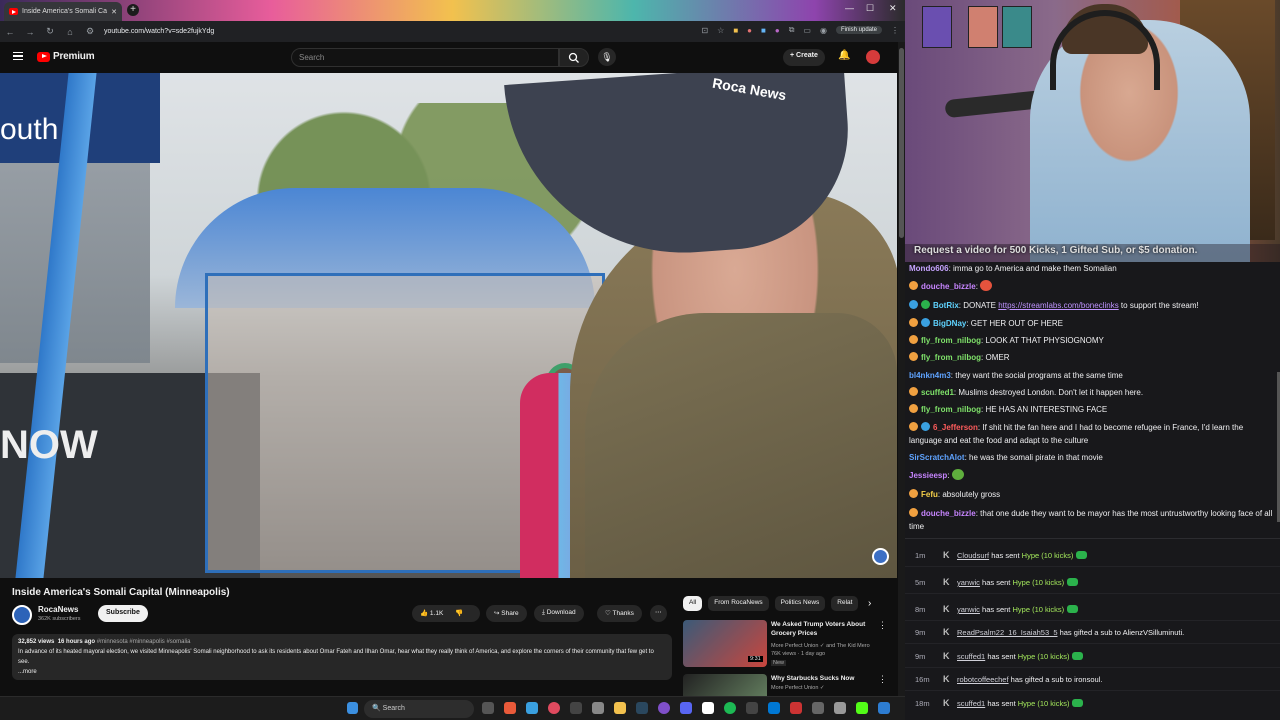  I want to click on obs-icon, so click(708, 708).